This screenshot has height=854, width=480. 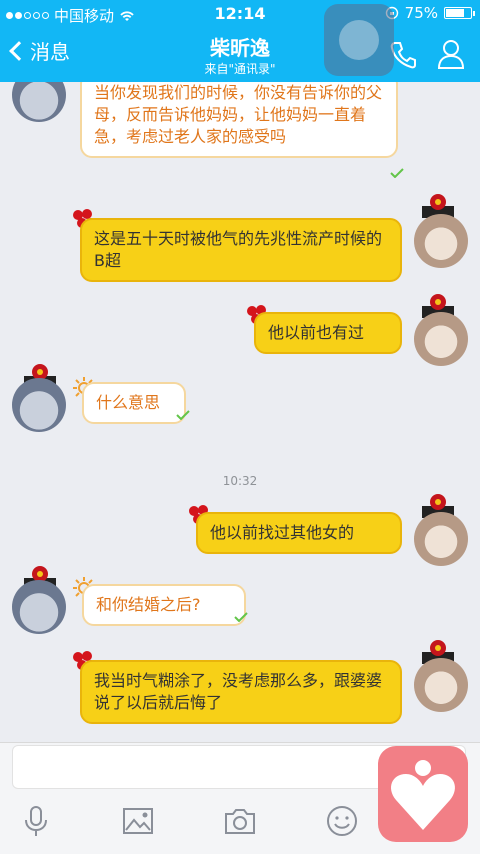 I want to click on message-bubble-incoming: 什么意思, so click(x=134, y=403).